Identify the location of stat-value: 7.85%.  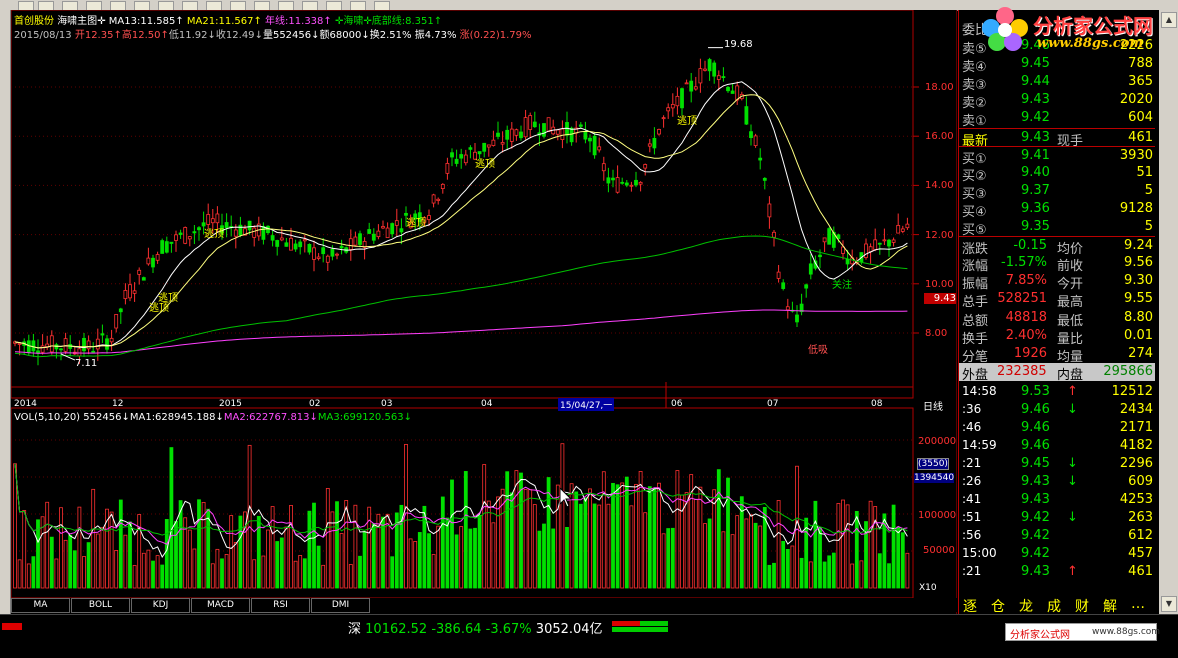
(1026, 281).